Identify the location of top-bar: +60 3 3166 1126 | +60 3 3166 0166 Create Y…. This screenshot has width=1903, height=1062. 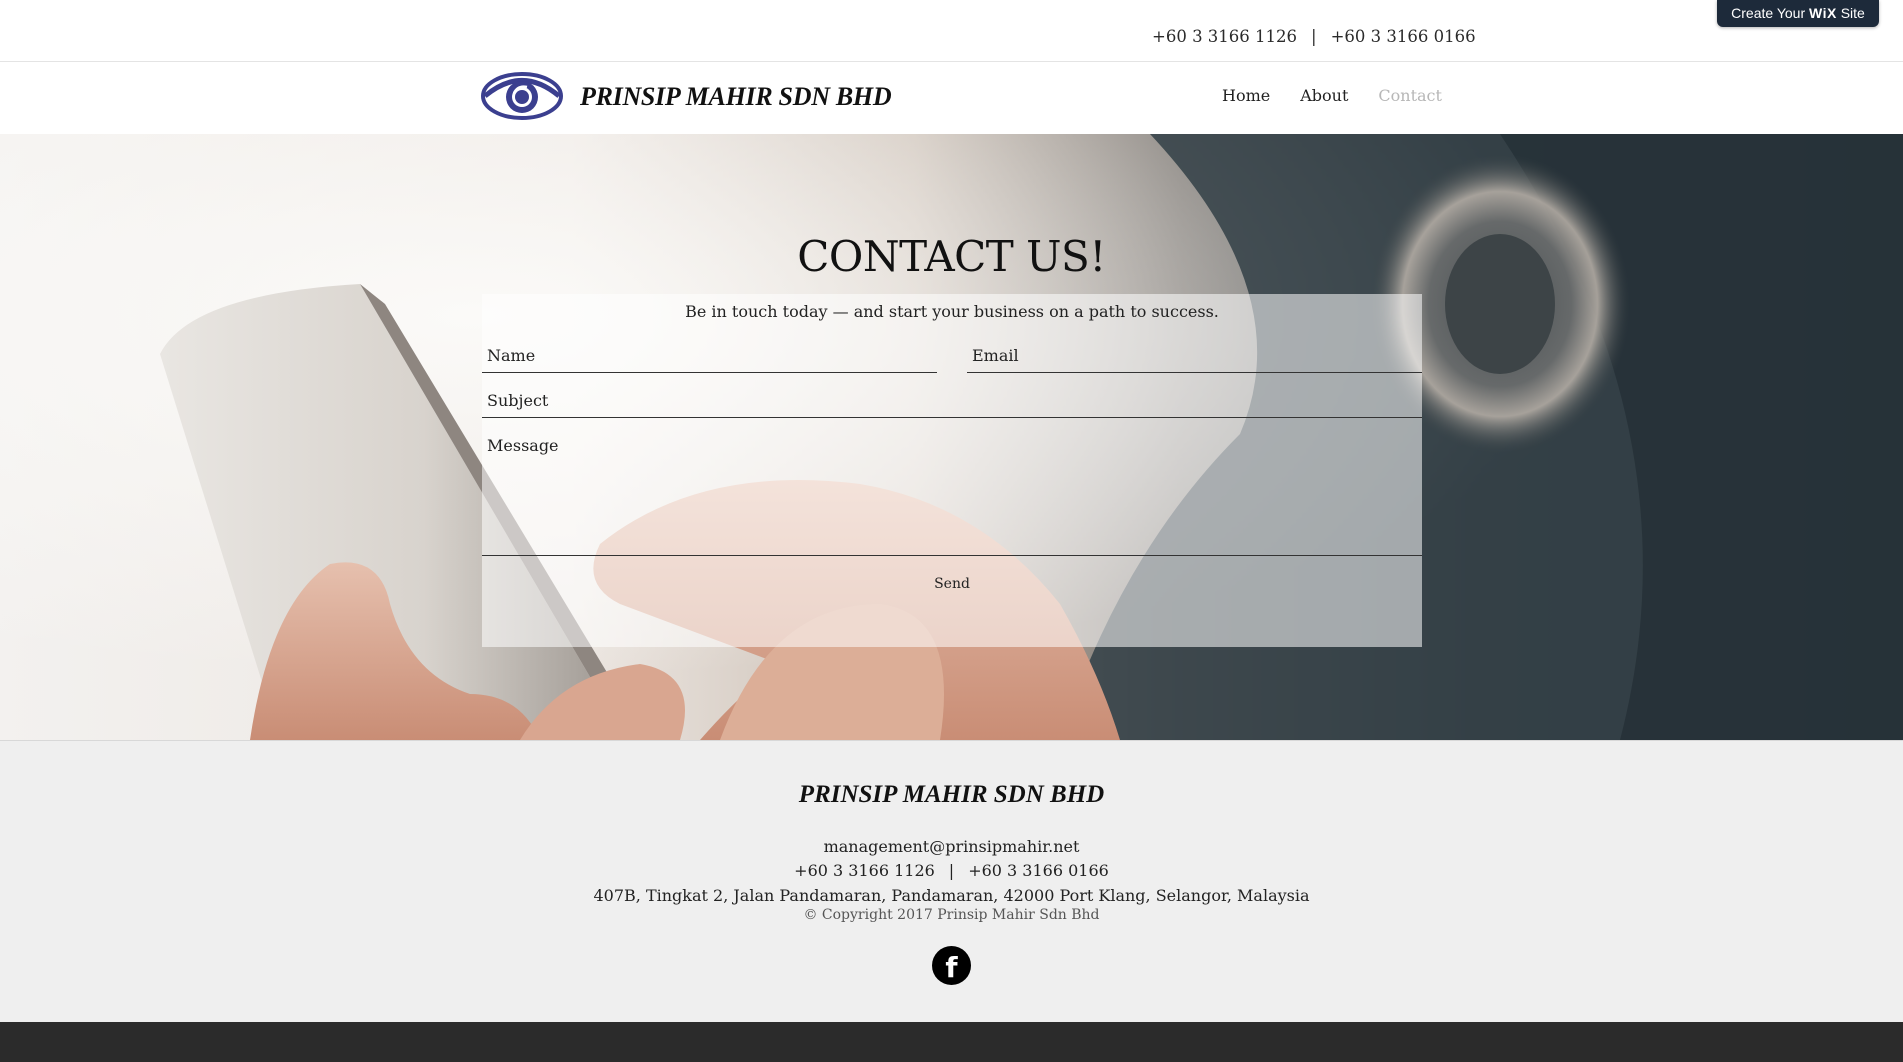
(951, 31).